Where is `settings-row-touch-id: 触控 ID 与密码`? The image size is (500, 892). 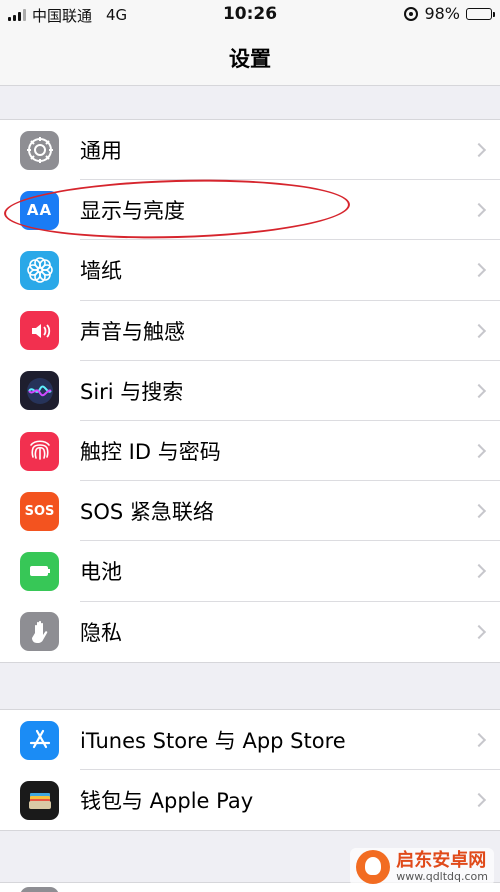 settings-row-touch-id: 触控 ID 与密码 is located at coordinates (250, 451).